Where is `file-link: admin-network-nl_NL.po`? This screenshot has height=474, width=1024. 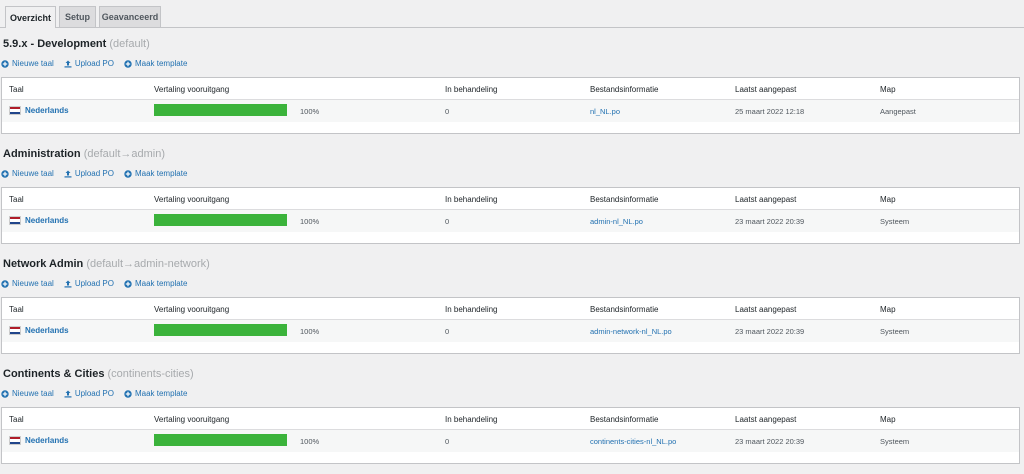 file-link: admin-network-nl_NL.po is located at coordinates (631, 331).